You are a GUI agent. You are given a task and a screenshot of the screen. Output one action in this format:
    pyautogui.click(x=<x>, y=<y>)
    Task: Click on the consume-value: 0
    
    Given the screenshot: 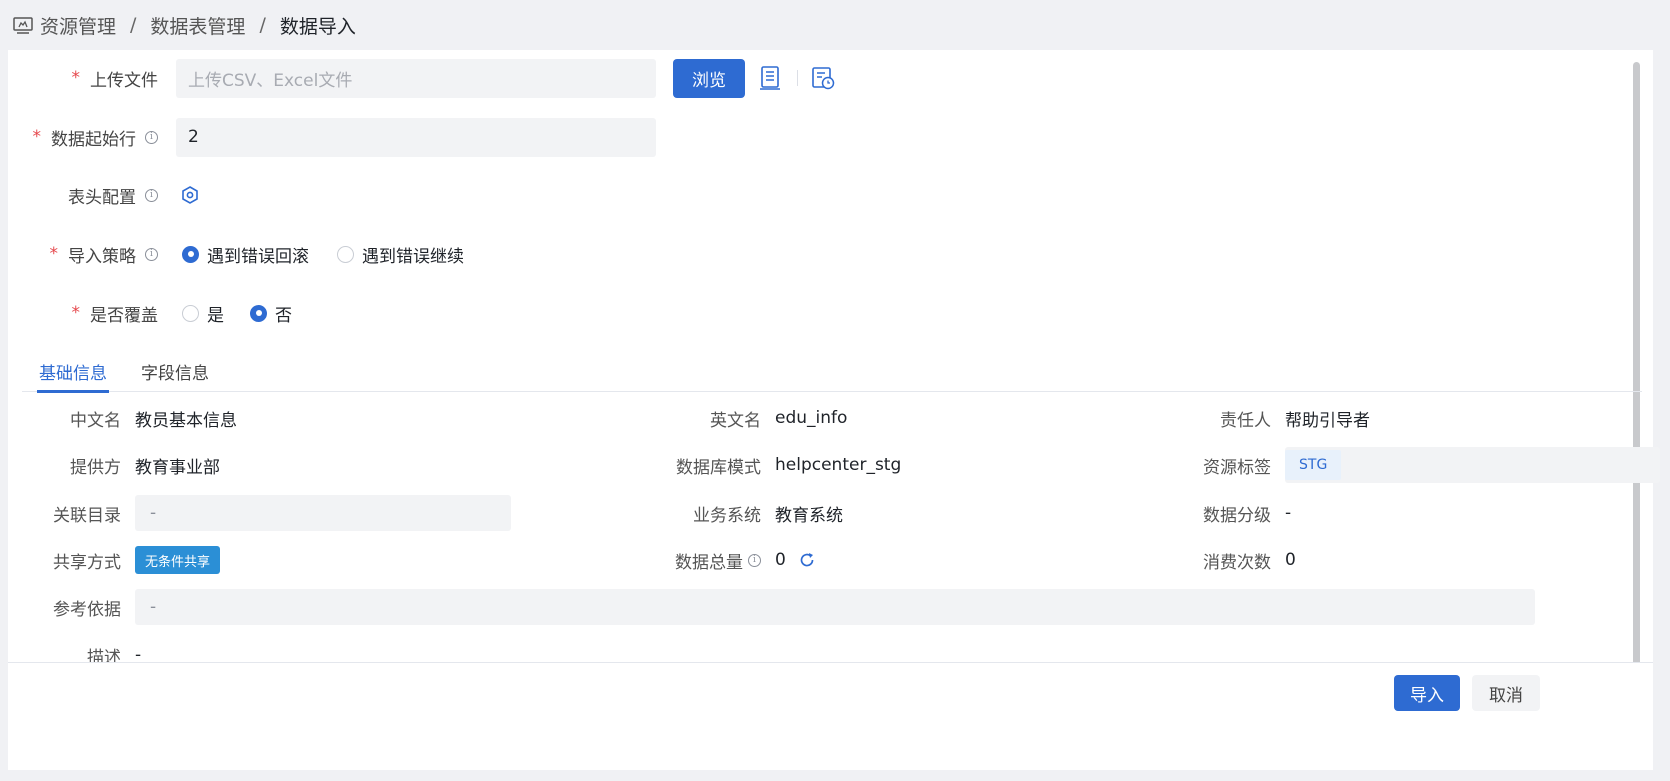 What is the action you would take?
    pyautogui.click(x=1290, y=560)
    